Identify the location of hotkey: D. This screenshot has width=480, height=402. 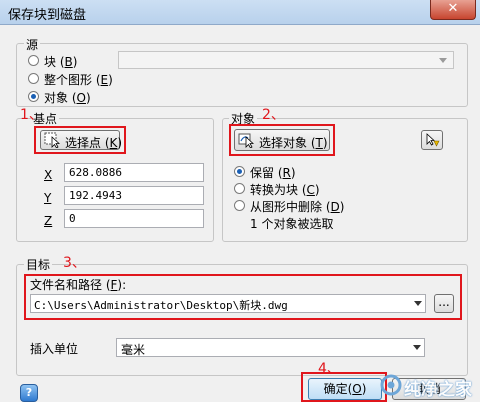
(335, 207).